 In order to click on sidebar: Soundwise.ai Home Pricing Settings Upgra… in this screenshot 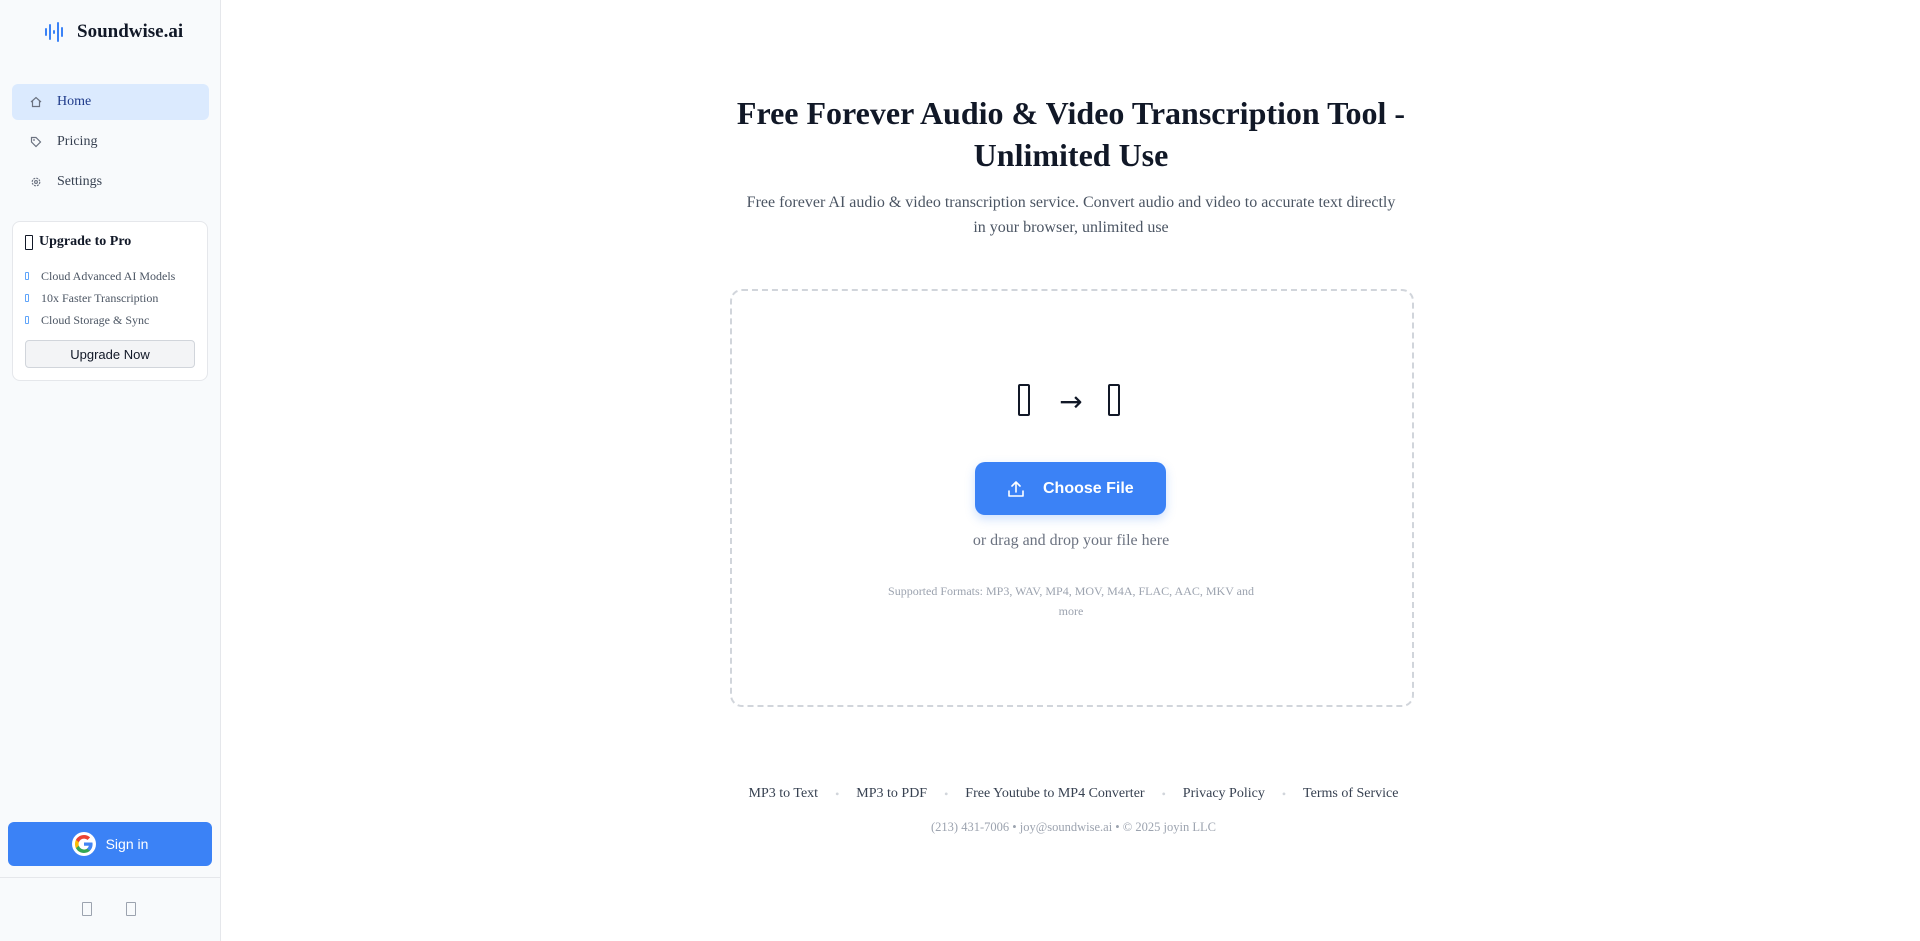, I will do `click(110, 470)`.